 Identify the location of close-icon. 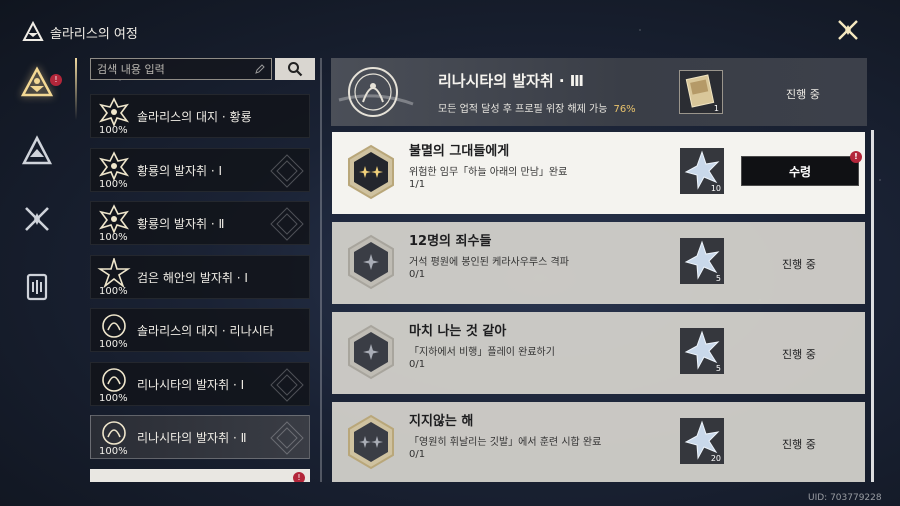
(848, 30).